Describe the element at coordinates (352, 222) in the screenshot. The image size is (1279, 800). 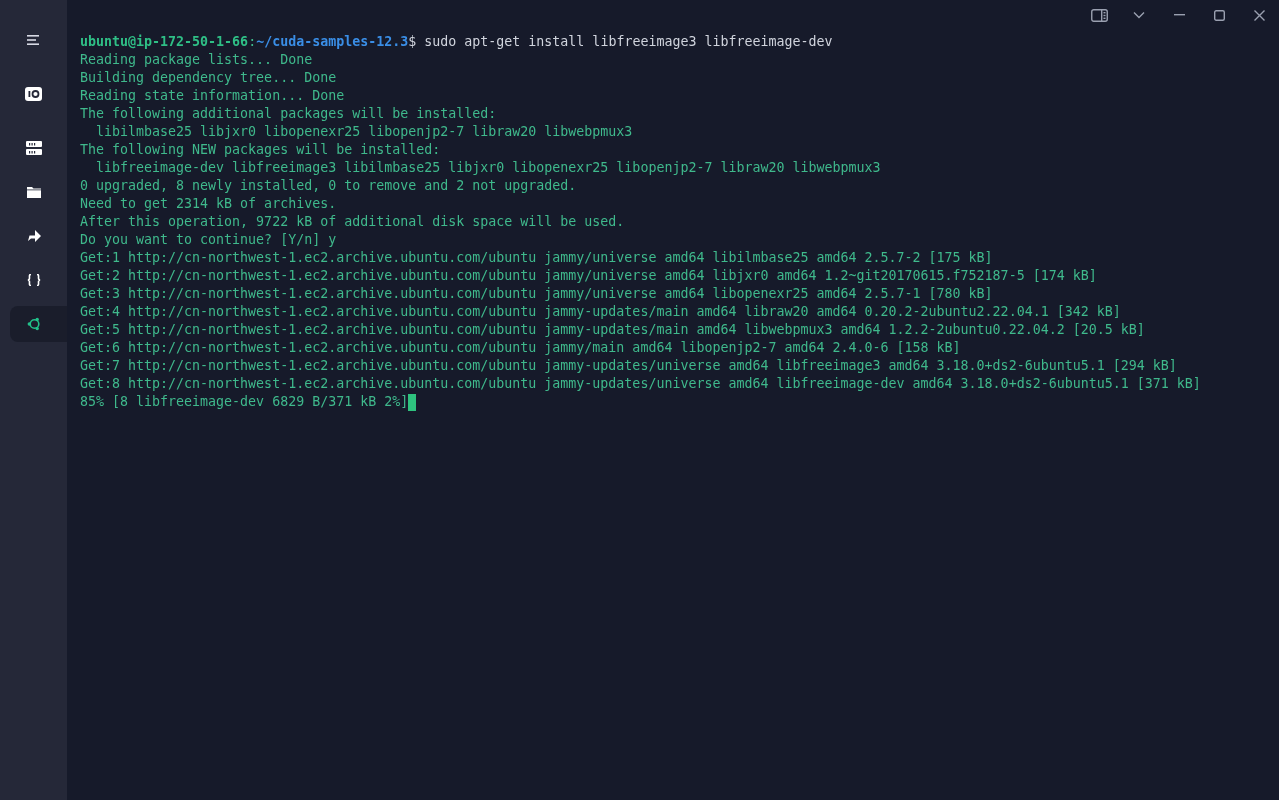
I see `output-line: After this operation, 9722 kB of additional disk space will be used.` at that location.